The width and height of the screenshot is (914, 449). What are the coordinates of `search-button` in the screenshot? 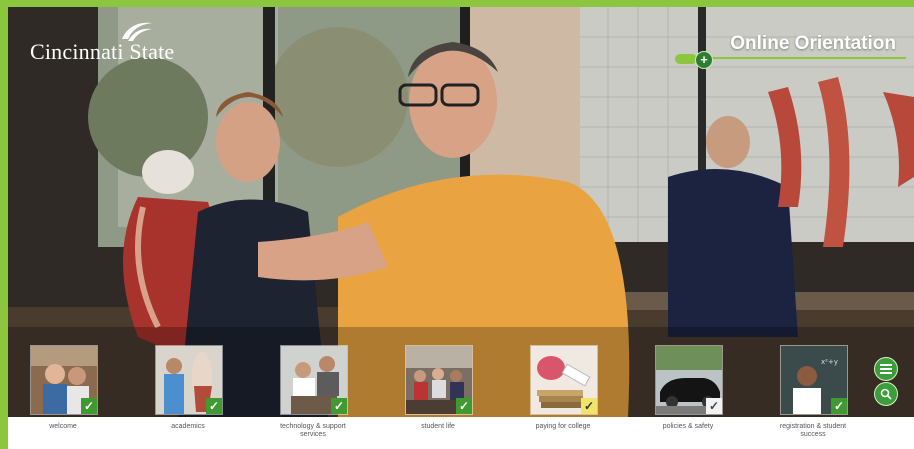 It's located at (886, 394).